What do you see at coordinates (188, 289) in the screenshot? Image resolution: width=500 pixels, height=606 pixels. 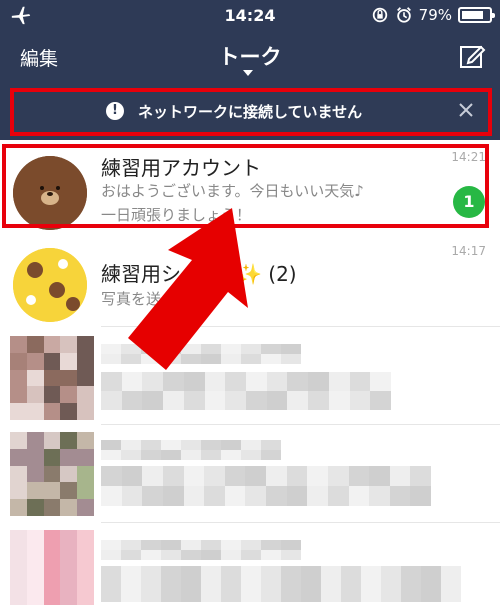 I see `red-arrow-overlay` at bounding box center [188, 289].